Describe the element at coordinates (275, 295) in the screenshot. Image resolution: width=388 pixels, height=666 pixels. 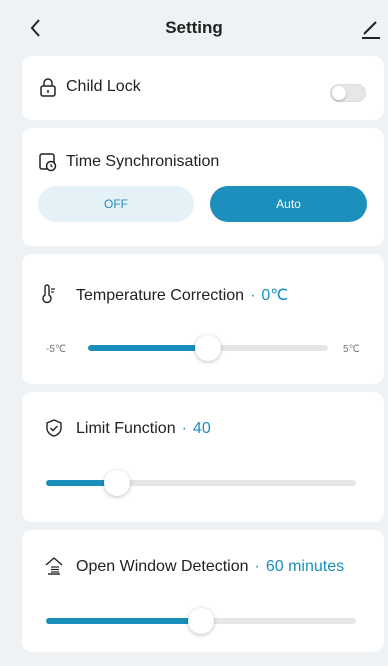
I see `temperature-correction-value: 0℃` at that location.